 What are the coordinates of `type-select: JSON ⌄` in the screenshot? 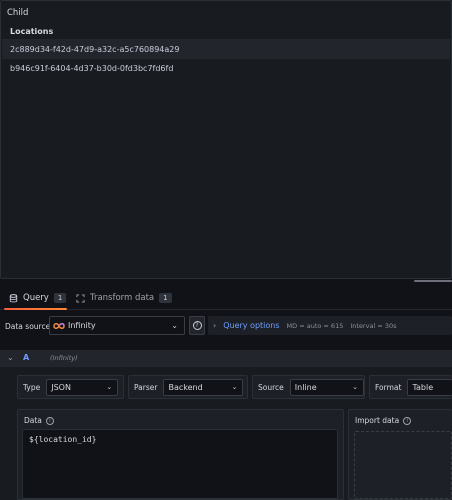 It's located at (82, 387).